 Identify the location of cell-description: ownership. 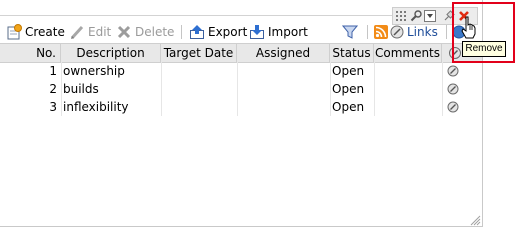
(94, 71).